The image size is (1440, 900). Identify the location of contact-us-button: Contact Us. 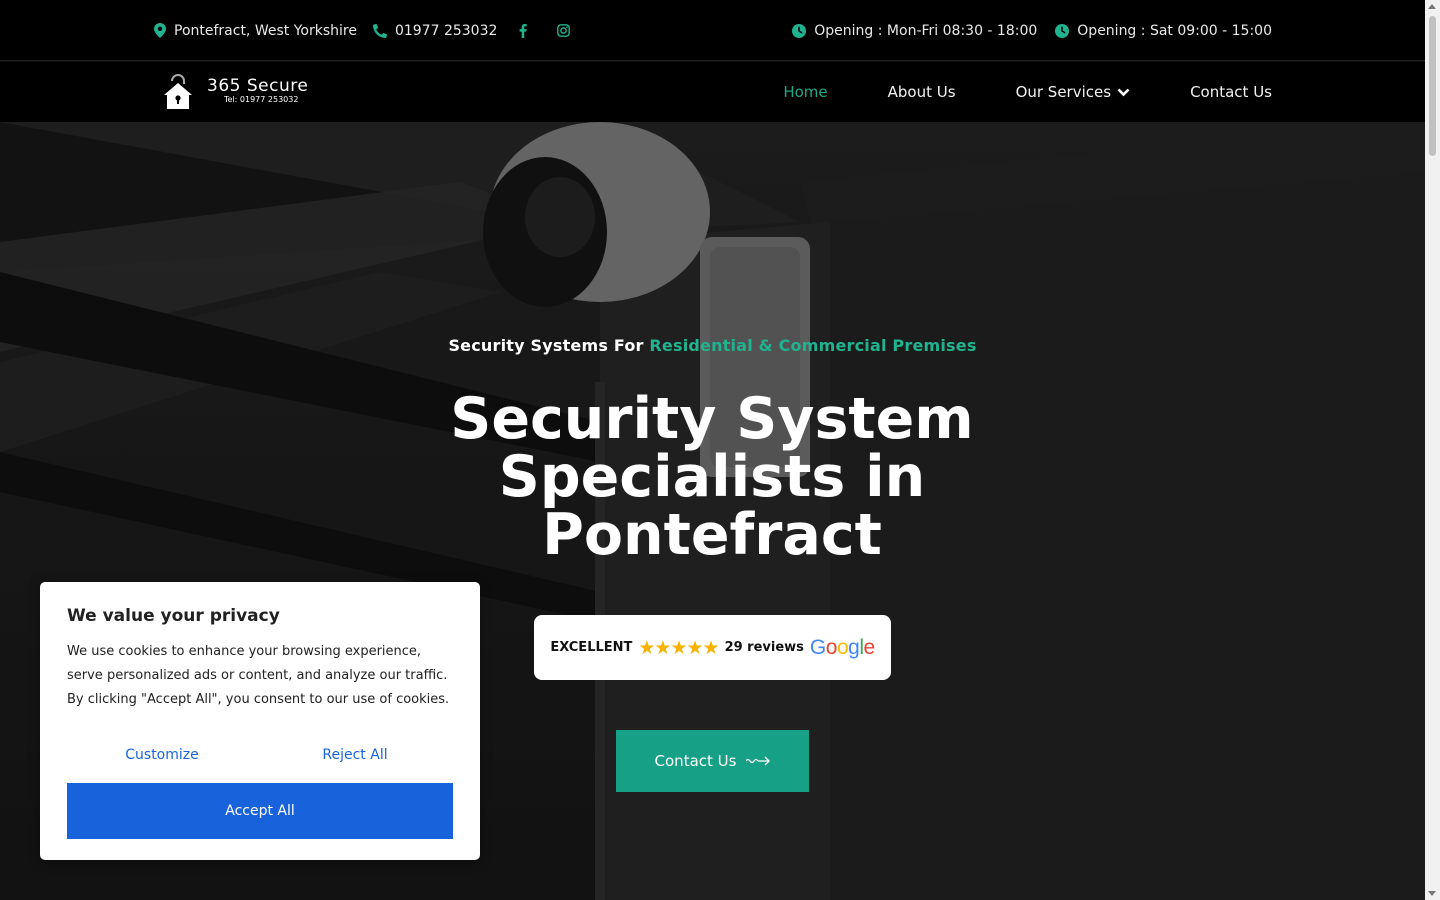
(712, 761).